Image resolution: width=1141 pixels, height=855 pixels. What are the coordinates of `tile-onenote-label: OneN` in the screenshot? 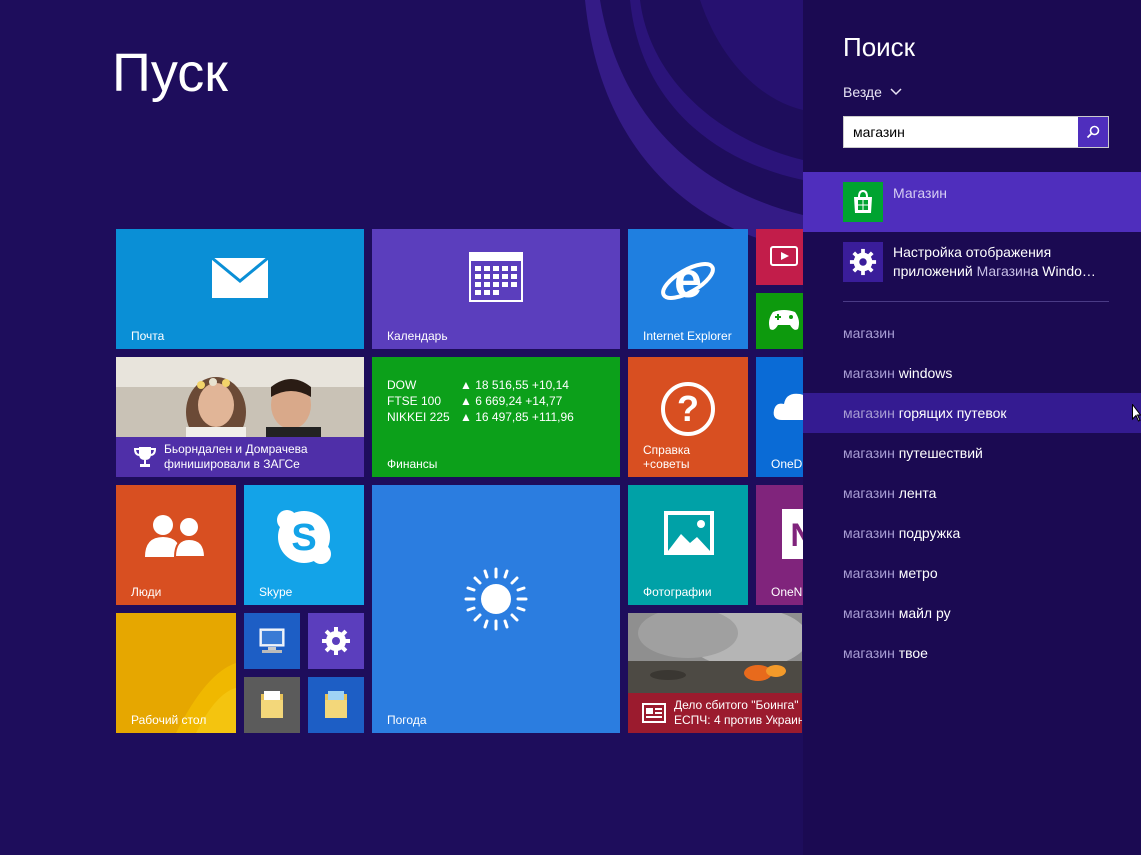 It's located at (787, 591).